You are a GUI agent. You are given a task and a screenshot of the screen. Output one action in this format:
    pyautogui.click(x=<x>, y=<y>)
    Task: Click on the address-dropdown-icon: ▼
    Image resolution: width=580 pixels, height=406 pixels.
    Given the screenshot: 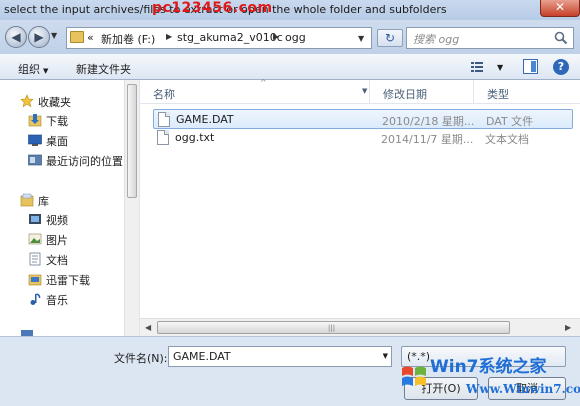 What is the action you would take?
    pyautogui.click(x=361, y=38)
    